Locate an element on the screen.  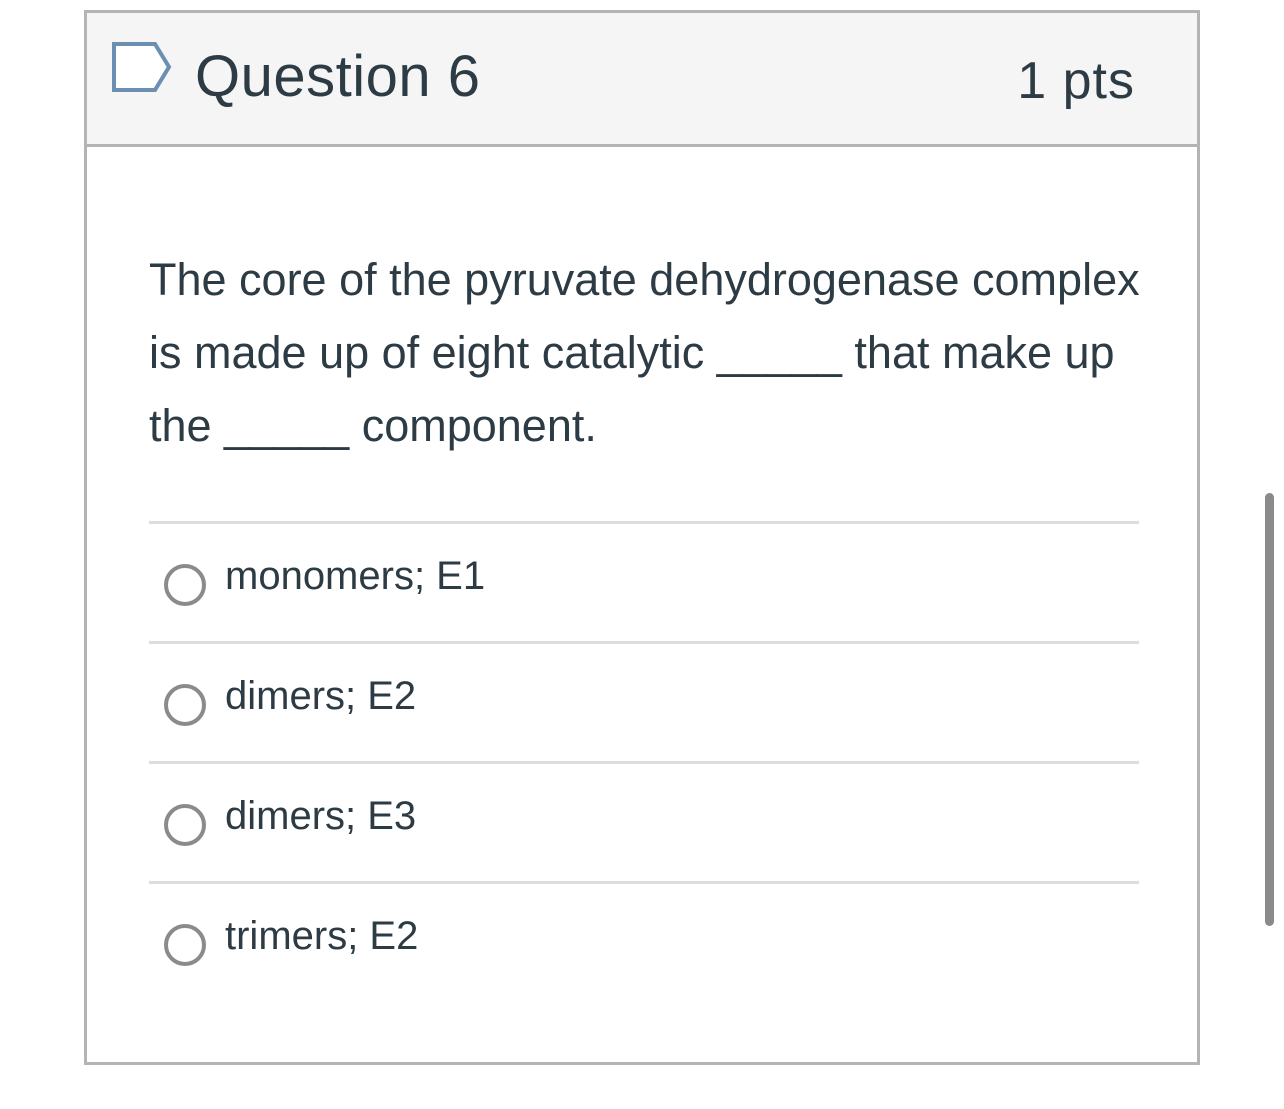
answer-label: trimers; E2 is located at coordinates (322, 936).